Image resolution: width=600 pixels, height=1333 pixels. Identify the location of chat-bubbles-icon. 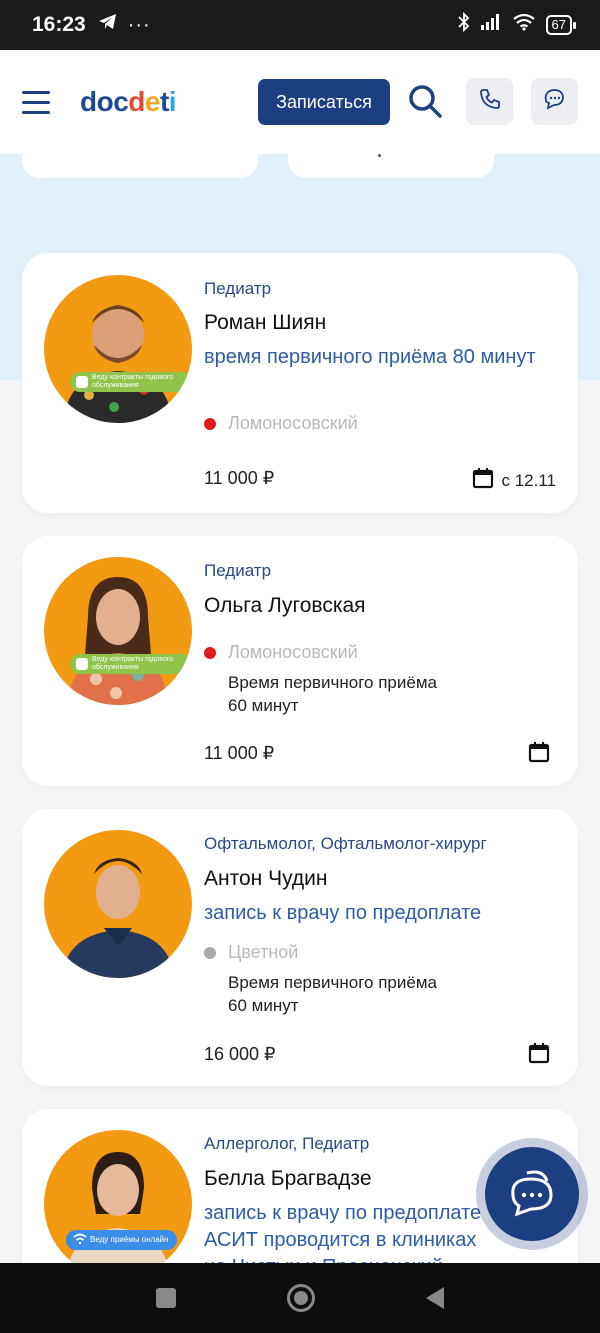
(532, 1194).